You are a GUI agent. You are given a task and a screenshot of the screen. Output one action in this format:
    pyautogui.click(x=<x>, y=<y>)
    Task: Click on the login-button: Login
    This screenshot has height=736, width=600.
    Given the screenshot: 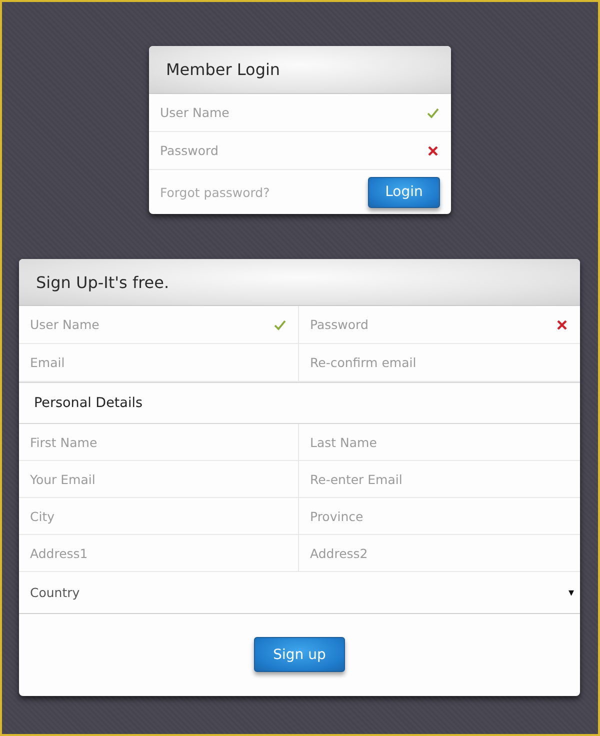 What is the action you would take?
    pyautogui.click(x=404, y=192)
    